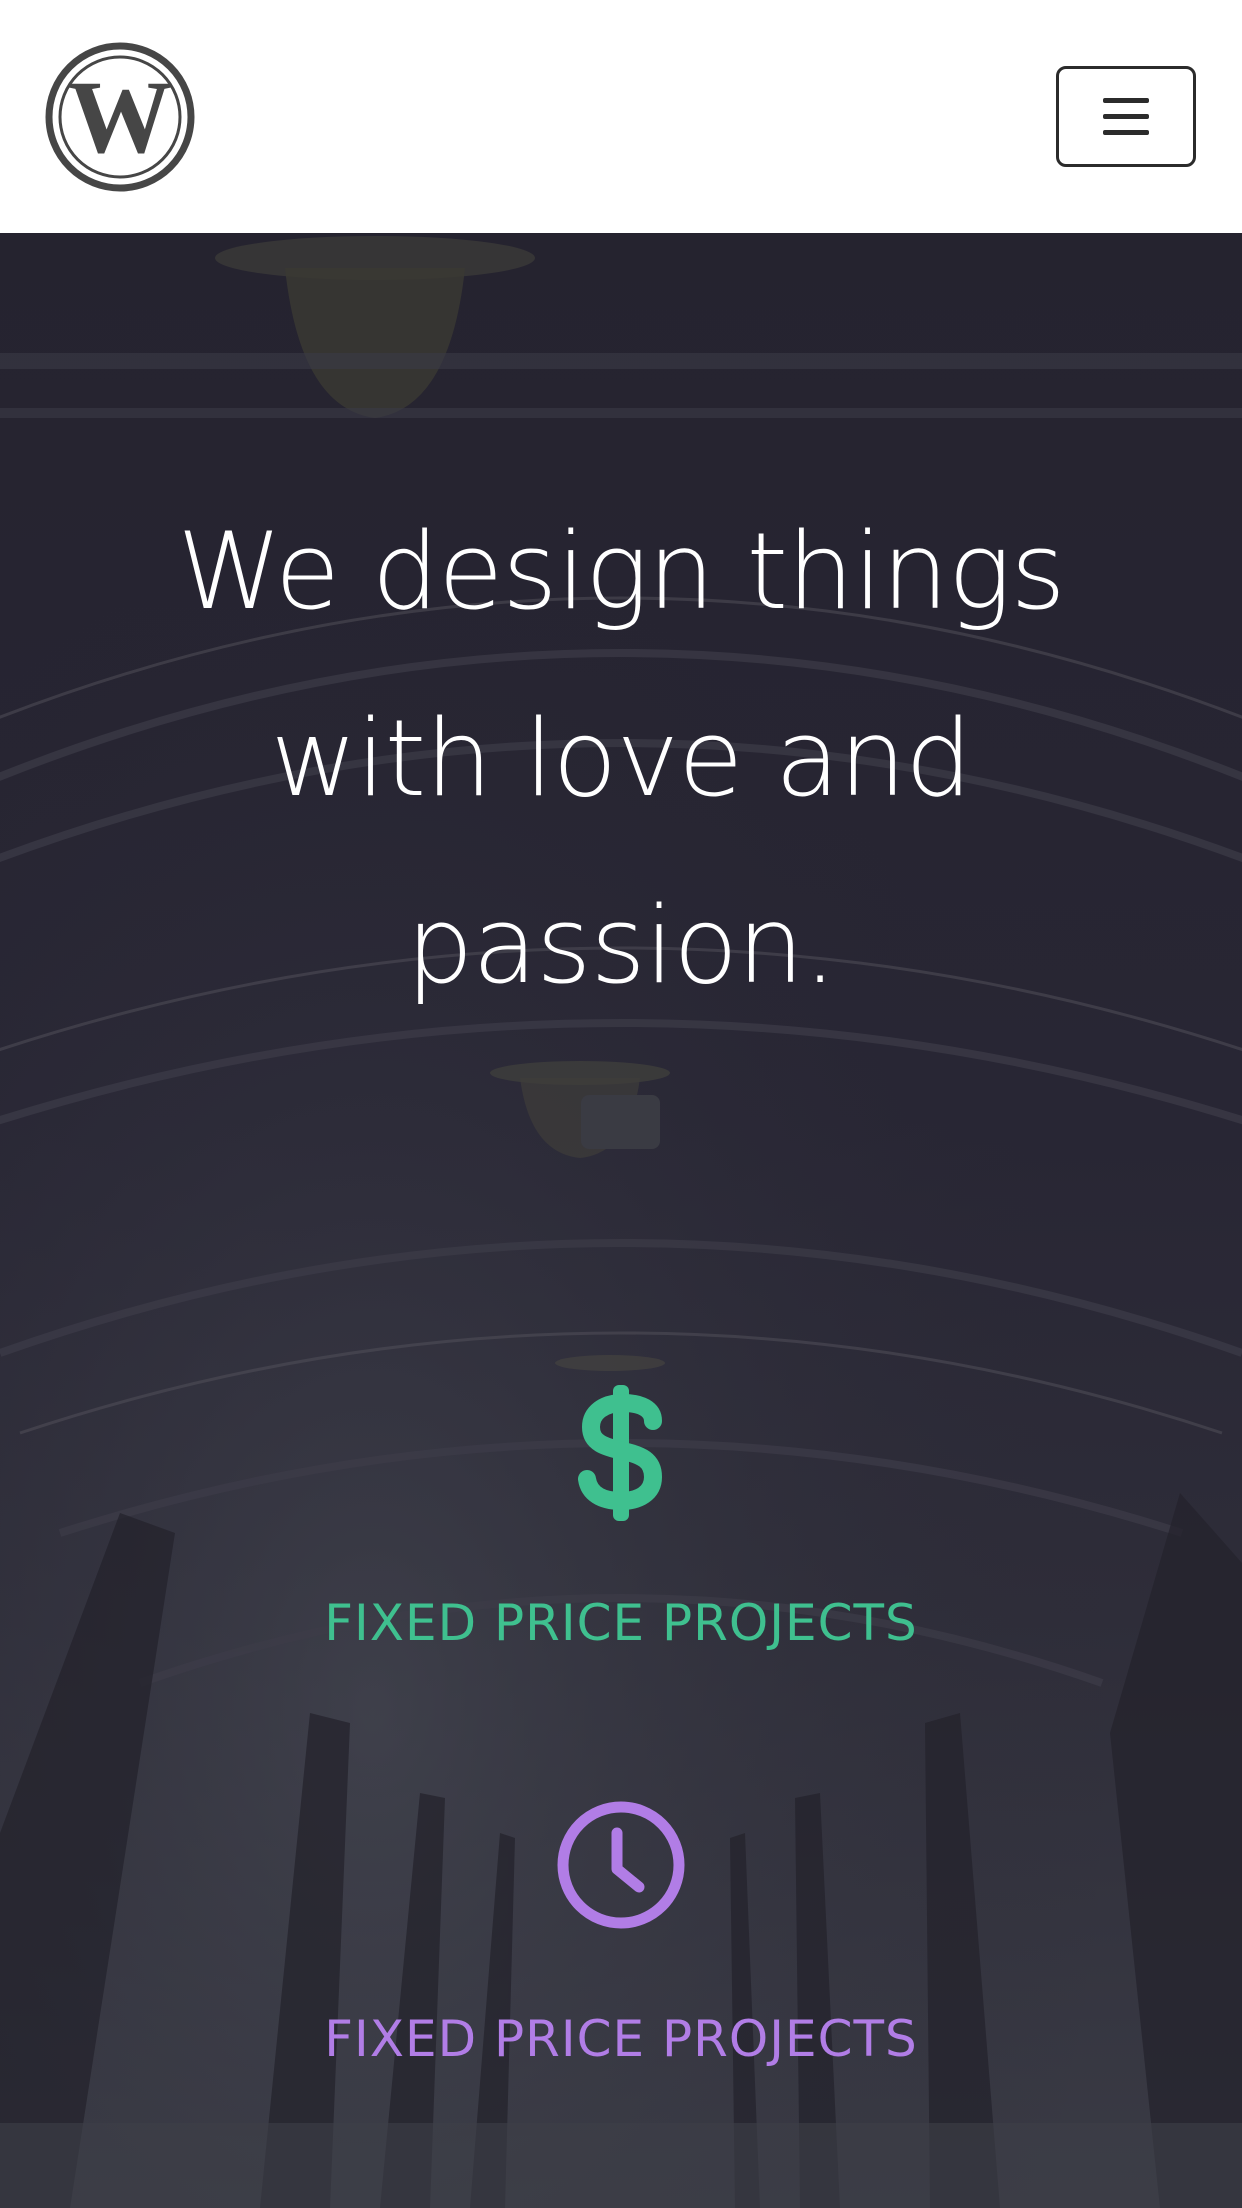 This screenshot has height=2208, width=1242. Describe the element at coordinates (621, 116) in the screenshot. I see `site-header: W` at that location.